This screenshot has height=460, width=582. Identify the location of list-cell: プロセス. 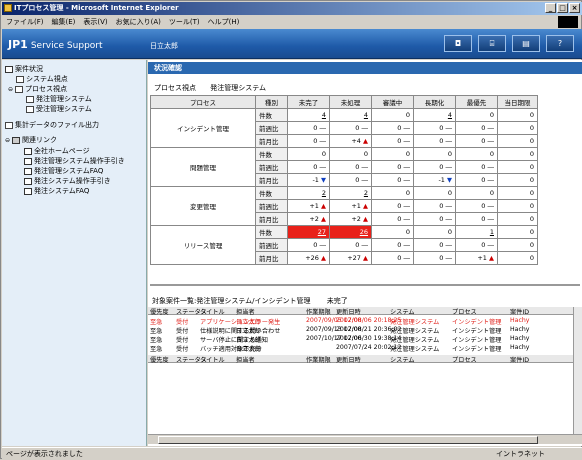
(464, 360).